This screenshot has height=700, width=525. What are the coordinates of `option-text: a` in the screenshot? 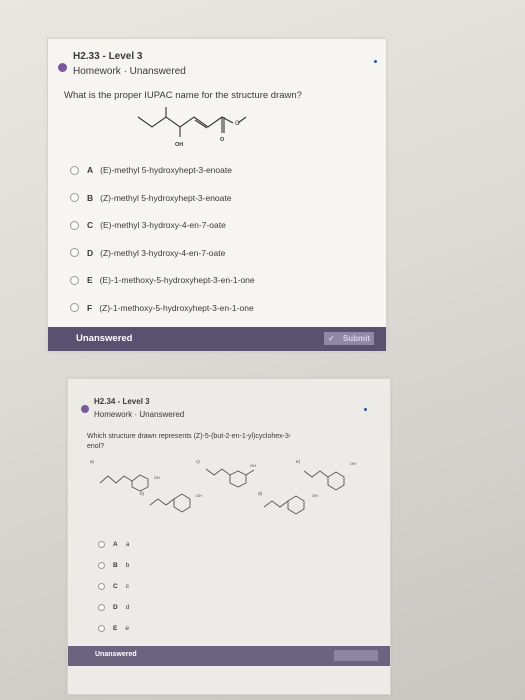 It's located at (127, 544).